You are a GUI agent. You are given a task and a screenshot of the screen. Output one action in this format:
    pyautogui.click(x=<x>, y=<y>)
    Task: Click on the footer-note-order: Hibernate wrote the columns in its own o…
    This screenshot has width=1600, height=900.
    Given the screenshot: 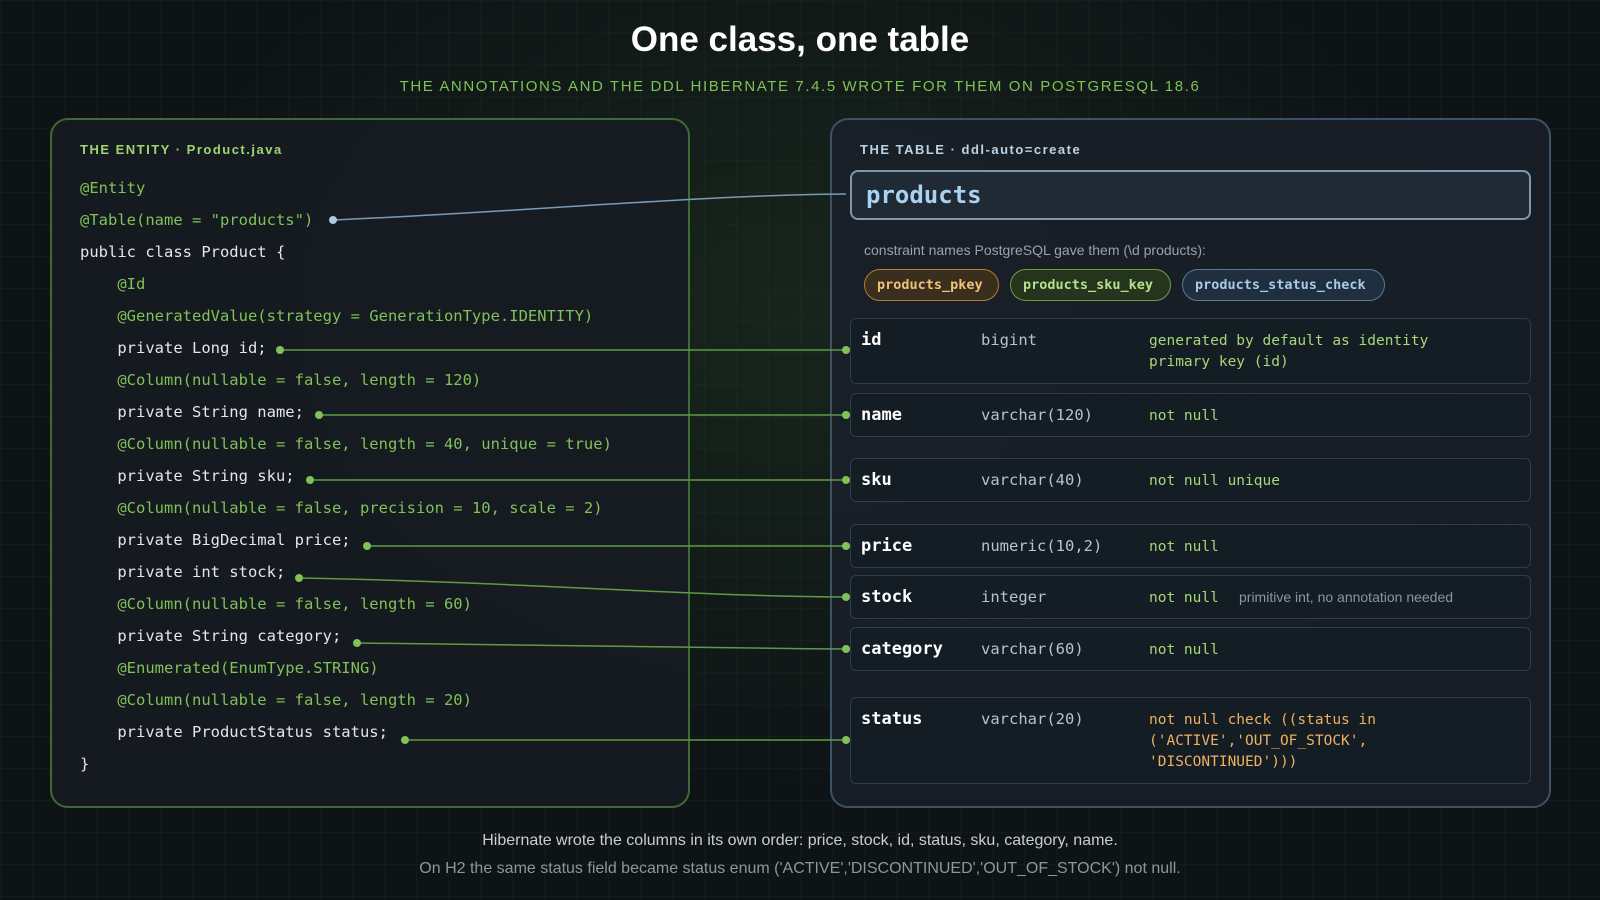 What is the action you would take?
    pyautogui.click(x=800, y=840)
    